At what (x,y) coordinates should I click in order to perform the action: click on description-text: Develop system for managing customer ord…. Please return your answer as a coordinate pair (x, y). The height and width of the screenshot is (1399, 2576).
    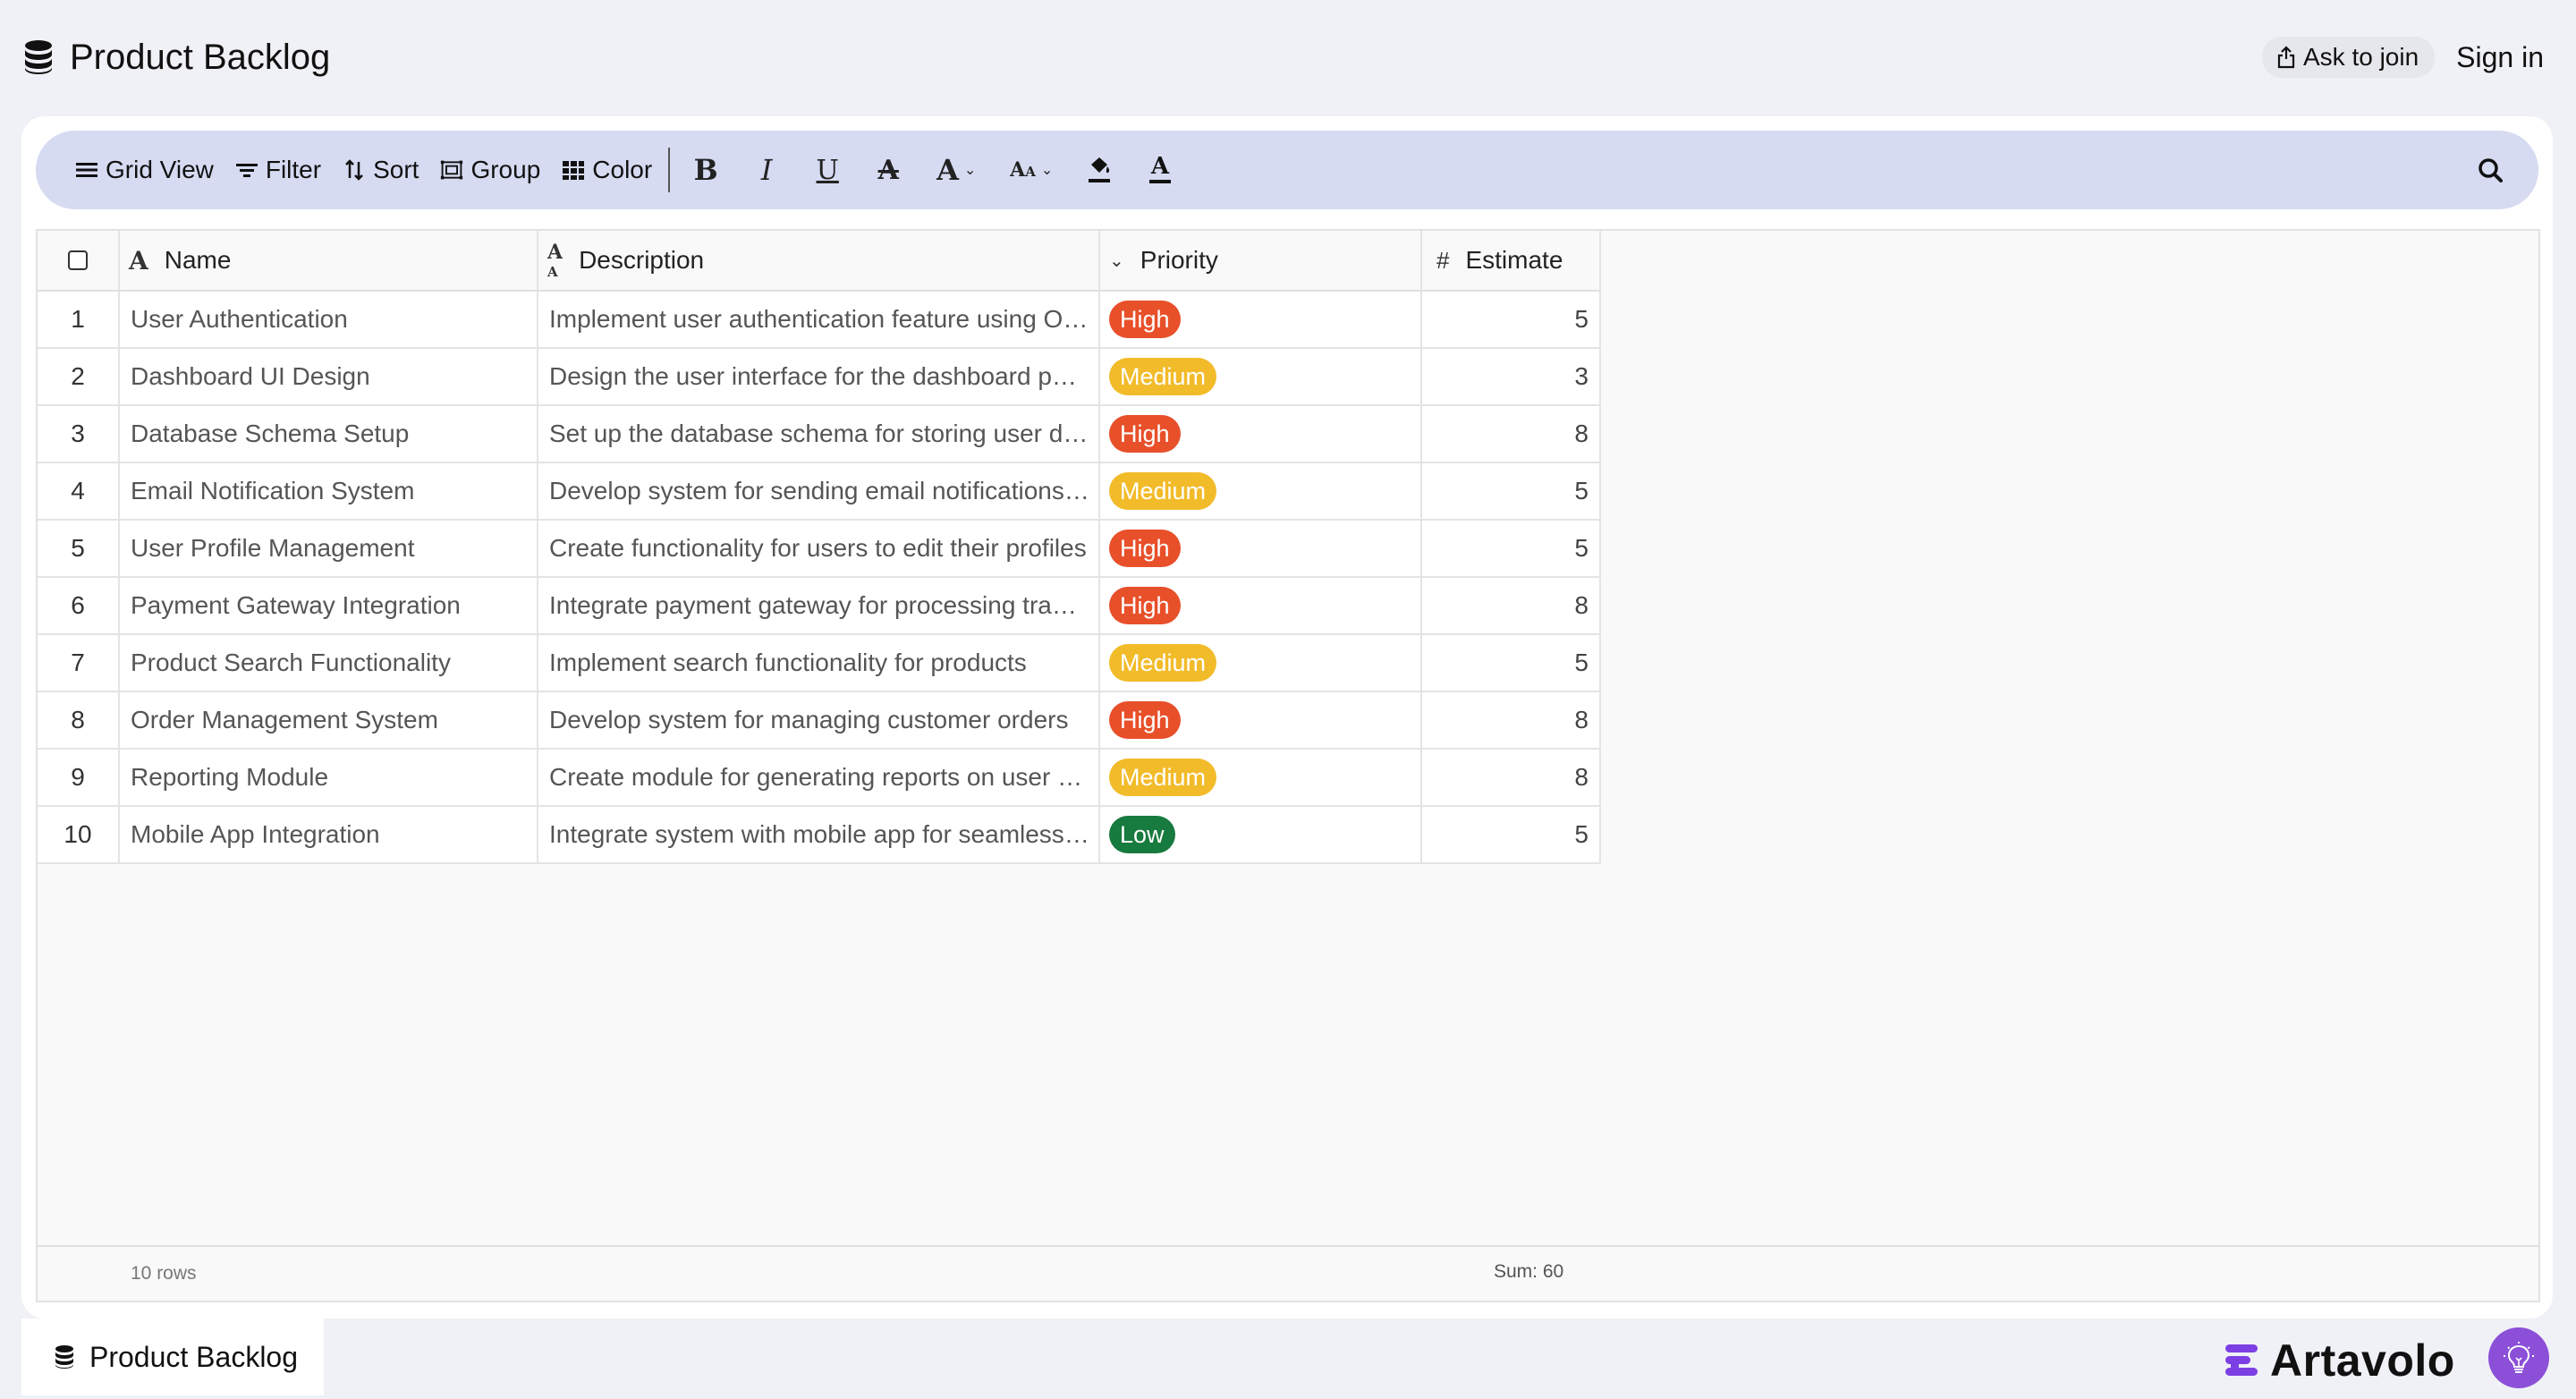
    Looking at the image, I should click on (809, 719).